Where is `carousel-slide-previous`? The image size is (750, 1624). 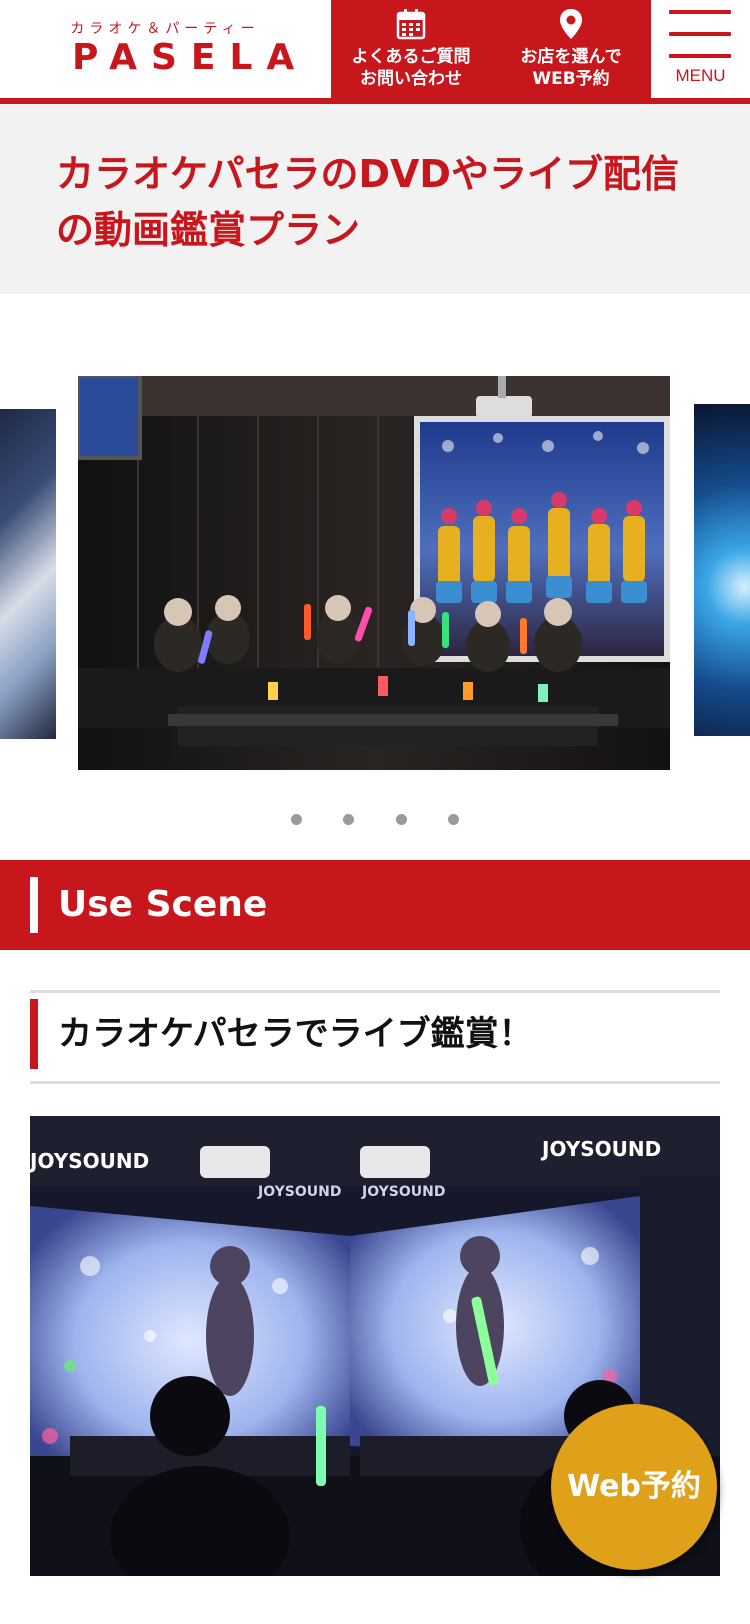 carousel-slide-previous is located at coordinates (28, 574).